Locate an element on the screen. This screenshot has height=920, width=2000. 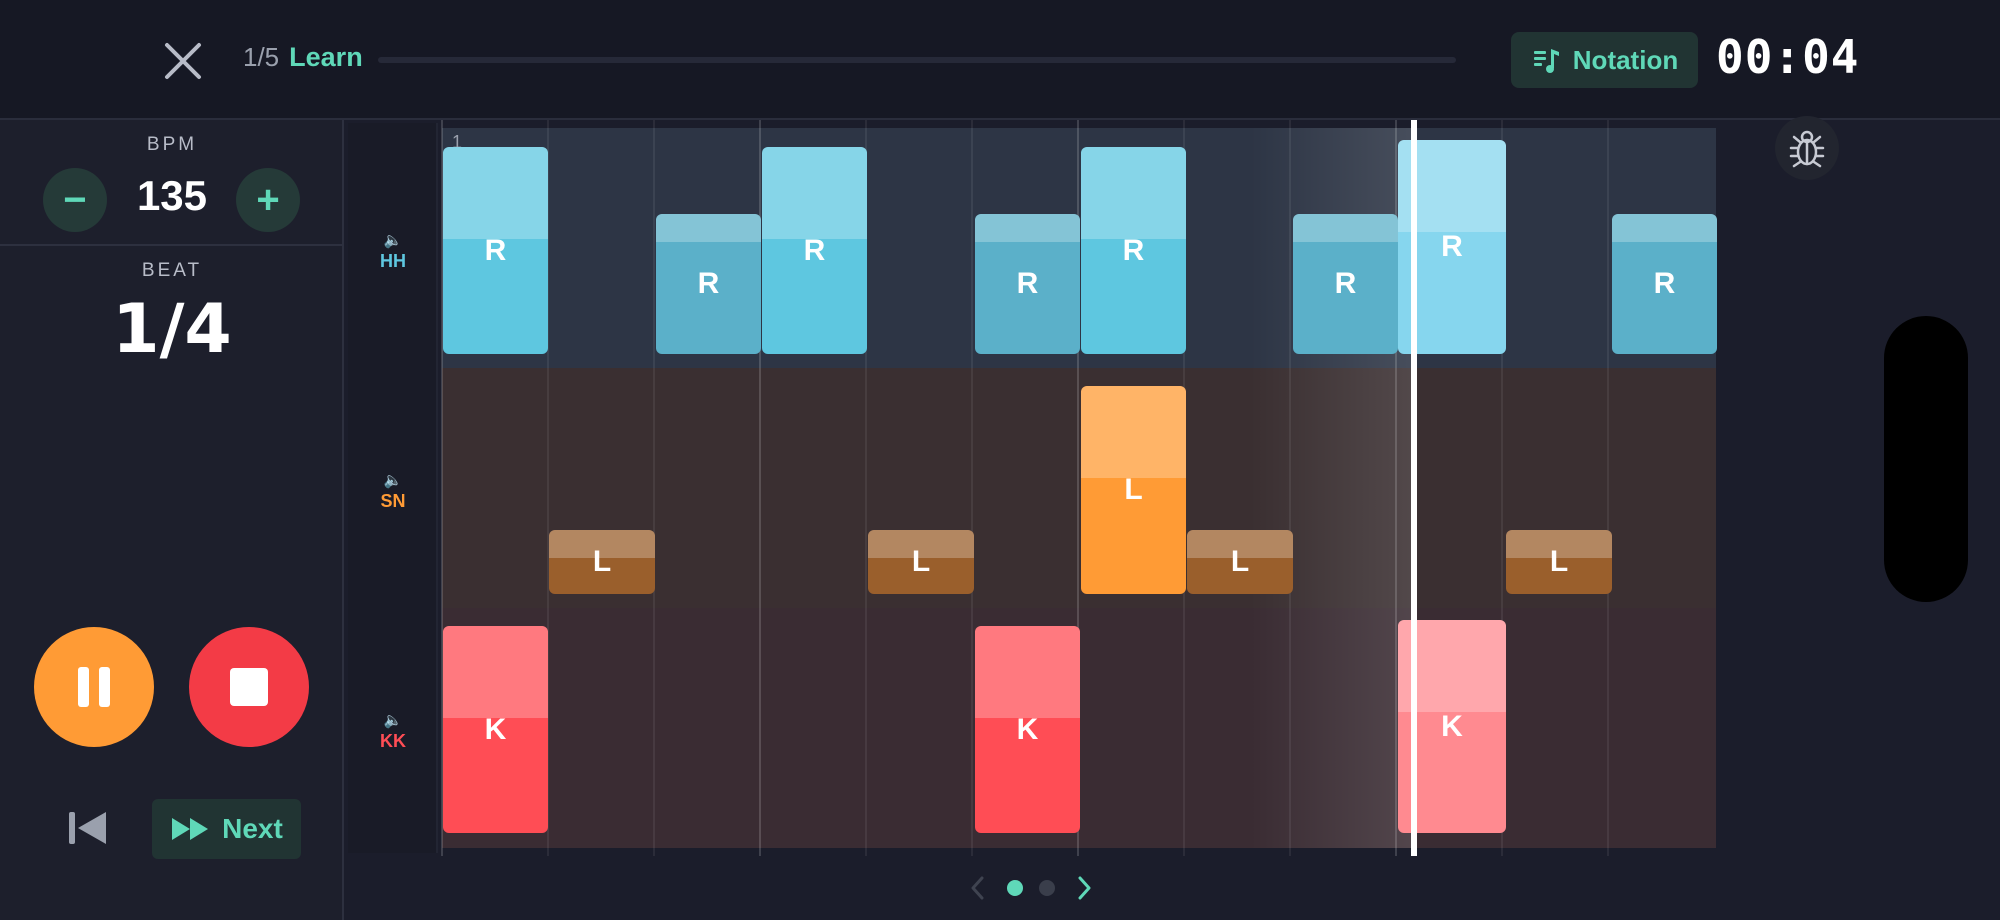
stop-icon is located at coordinates (249, 687).